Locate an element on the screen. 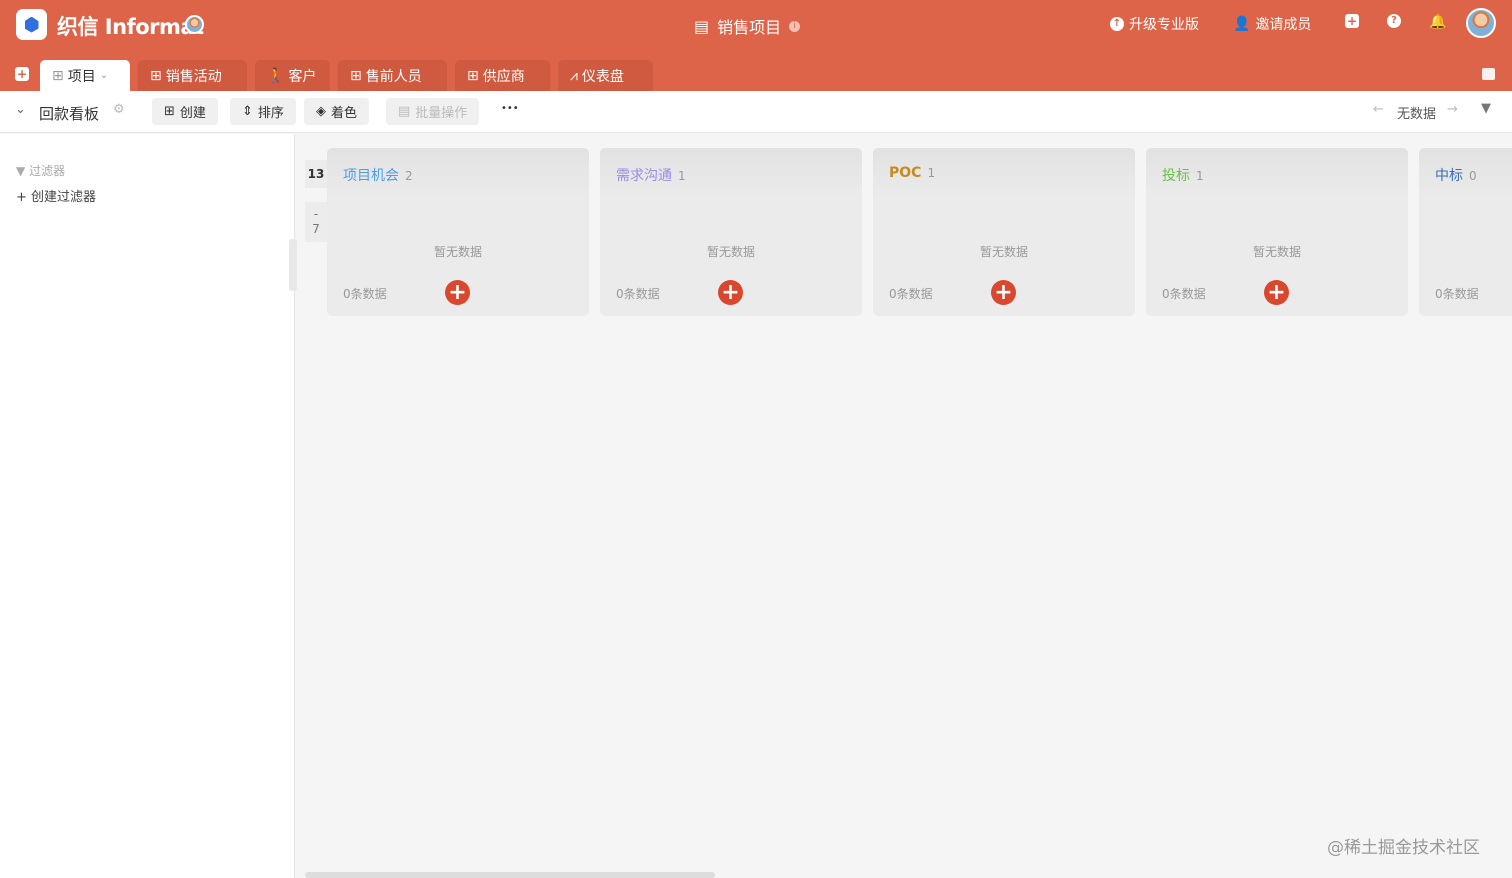  column-count: 0 is located at coordinates (1473, 176).